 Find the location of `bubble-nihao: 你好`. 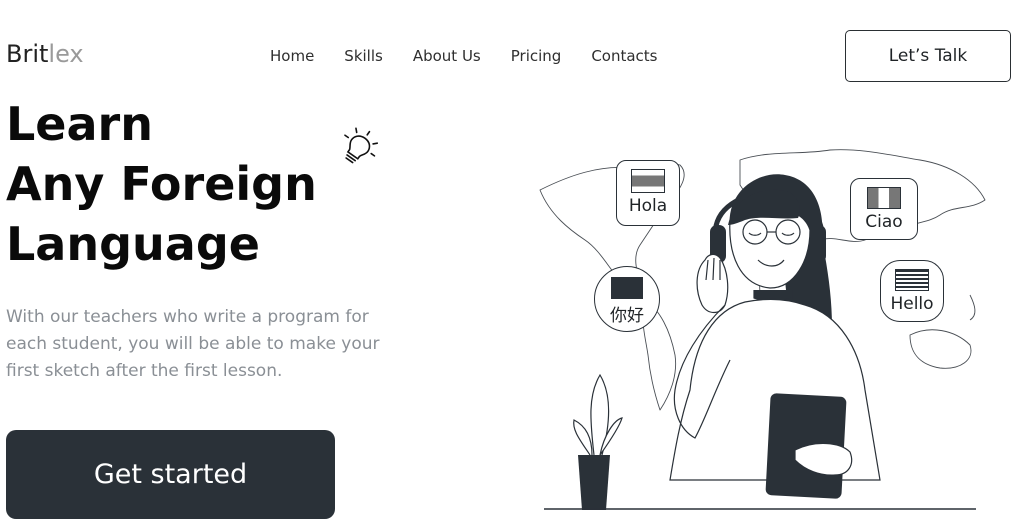

bubble-nihao: 你好 is located at coordinates (627, 299).